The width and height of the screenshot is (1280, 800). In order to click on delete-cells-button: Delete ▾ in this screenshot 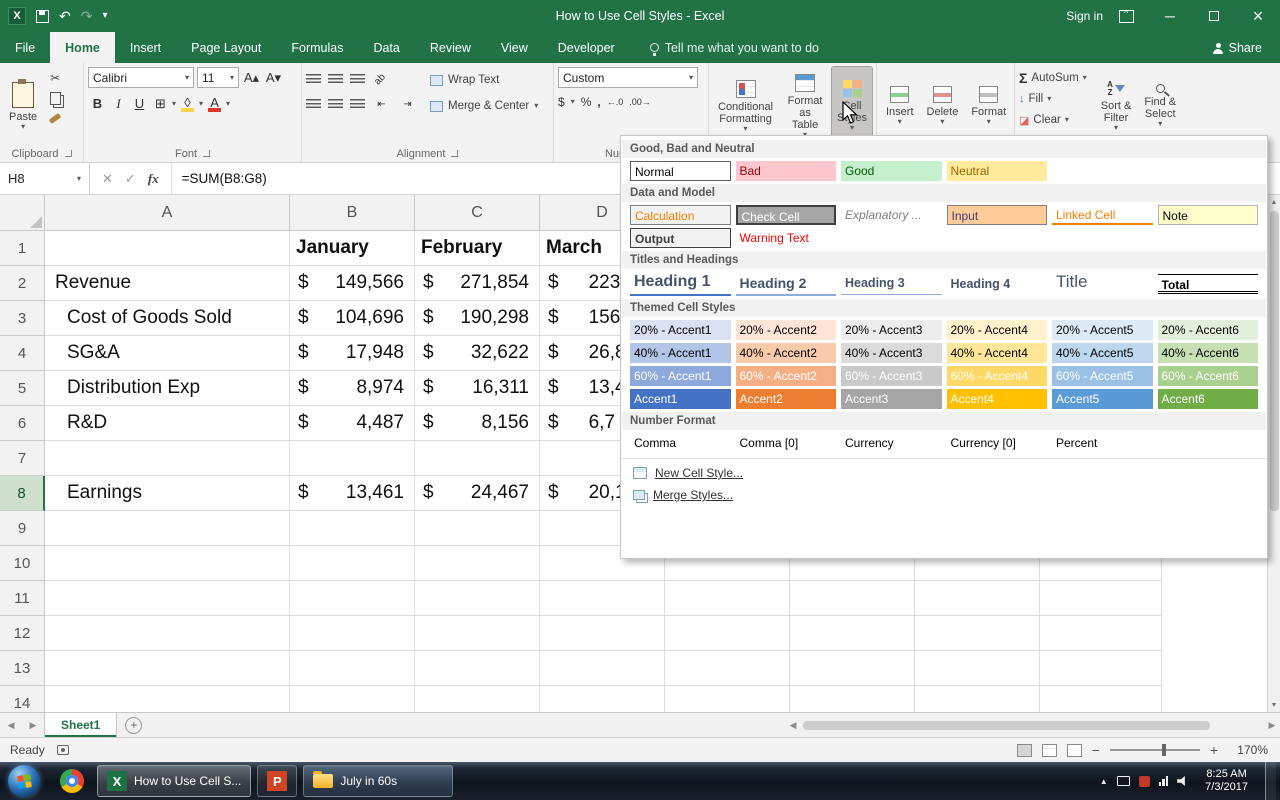, I will do `click(943, 106)`.